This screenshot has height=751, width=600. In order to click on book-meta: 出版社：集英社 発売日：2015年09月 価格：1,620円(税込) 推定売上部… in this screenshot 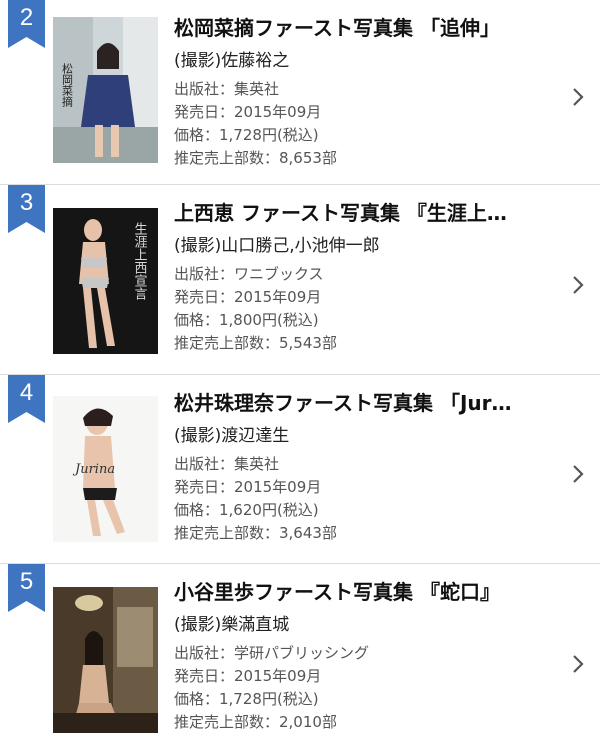, I will do `click(255, 499)`.